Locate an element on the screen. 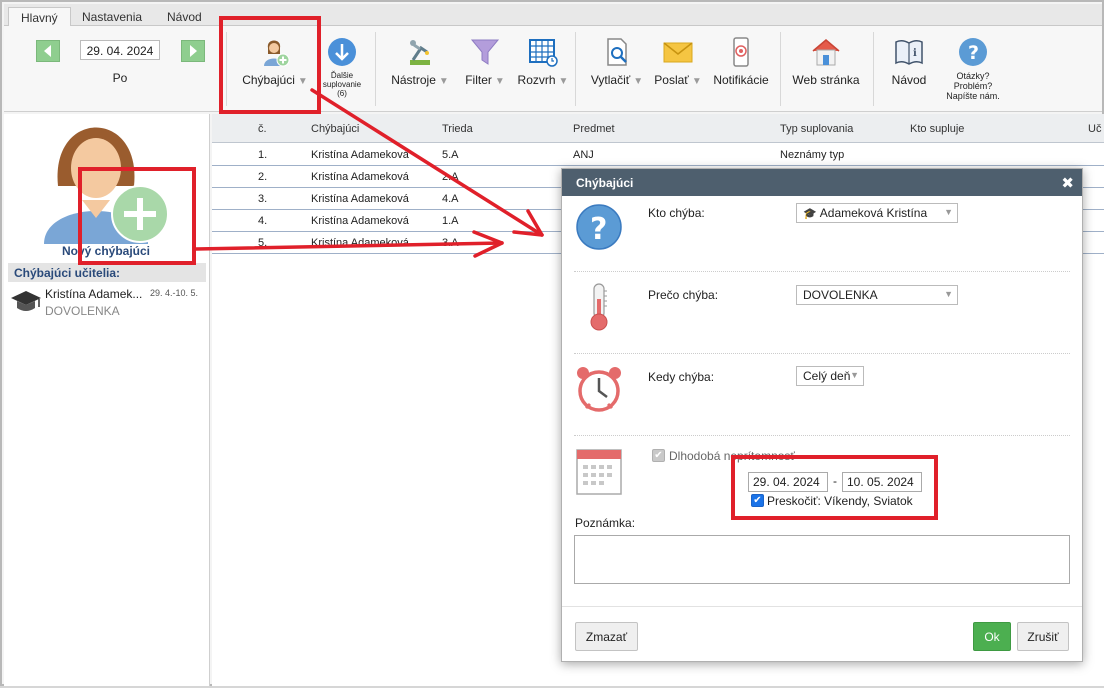 This screenshot has height=688, width=1104. tab-bar: Hlavný Nastavenia Návod is located at coordinates (553, 16).